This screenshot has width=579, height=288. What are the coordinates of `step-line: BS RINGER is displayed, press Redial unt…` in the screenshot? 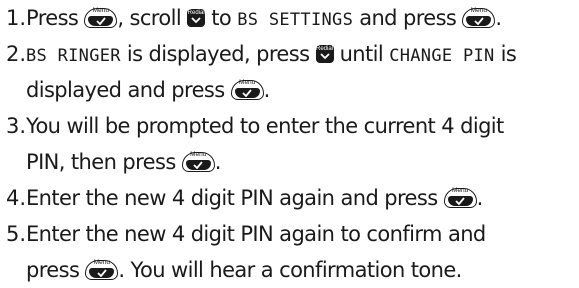 It's located at (302, 54).